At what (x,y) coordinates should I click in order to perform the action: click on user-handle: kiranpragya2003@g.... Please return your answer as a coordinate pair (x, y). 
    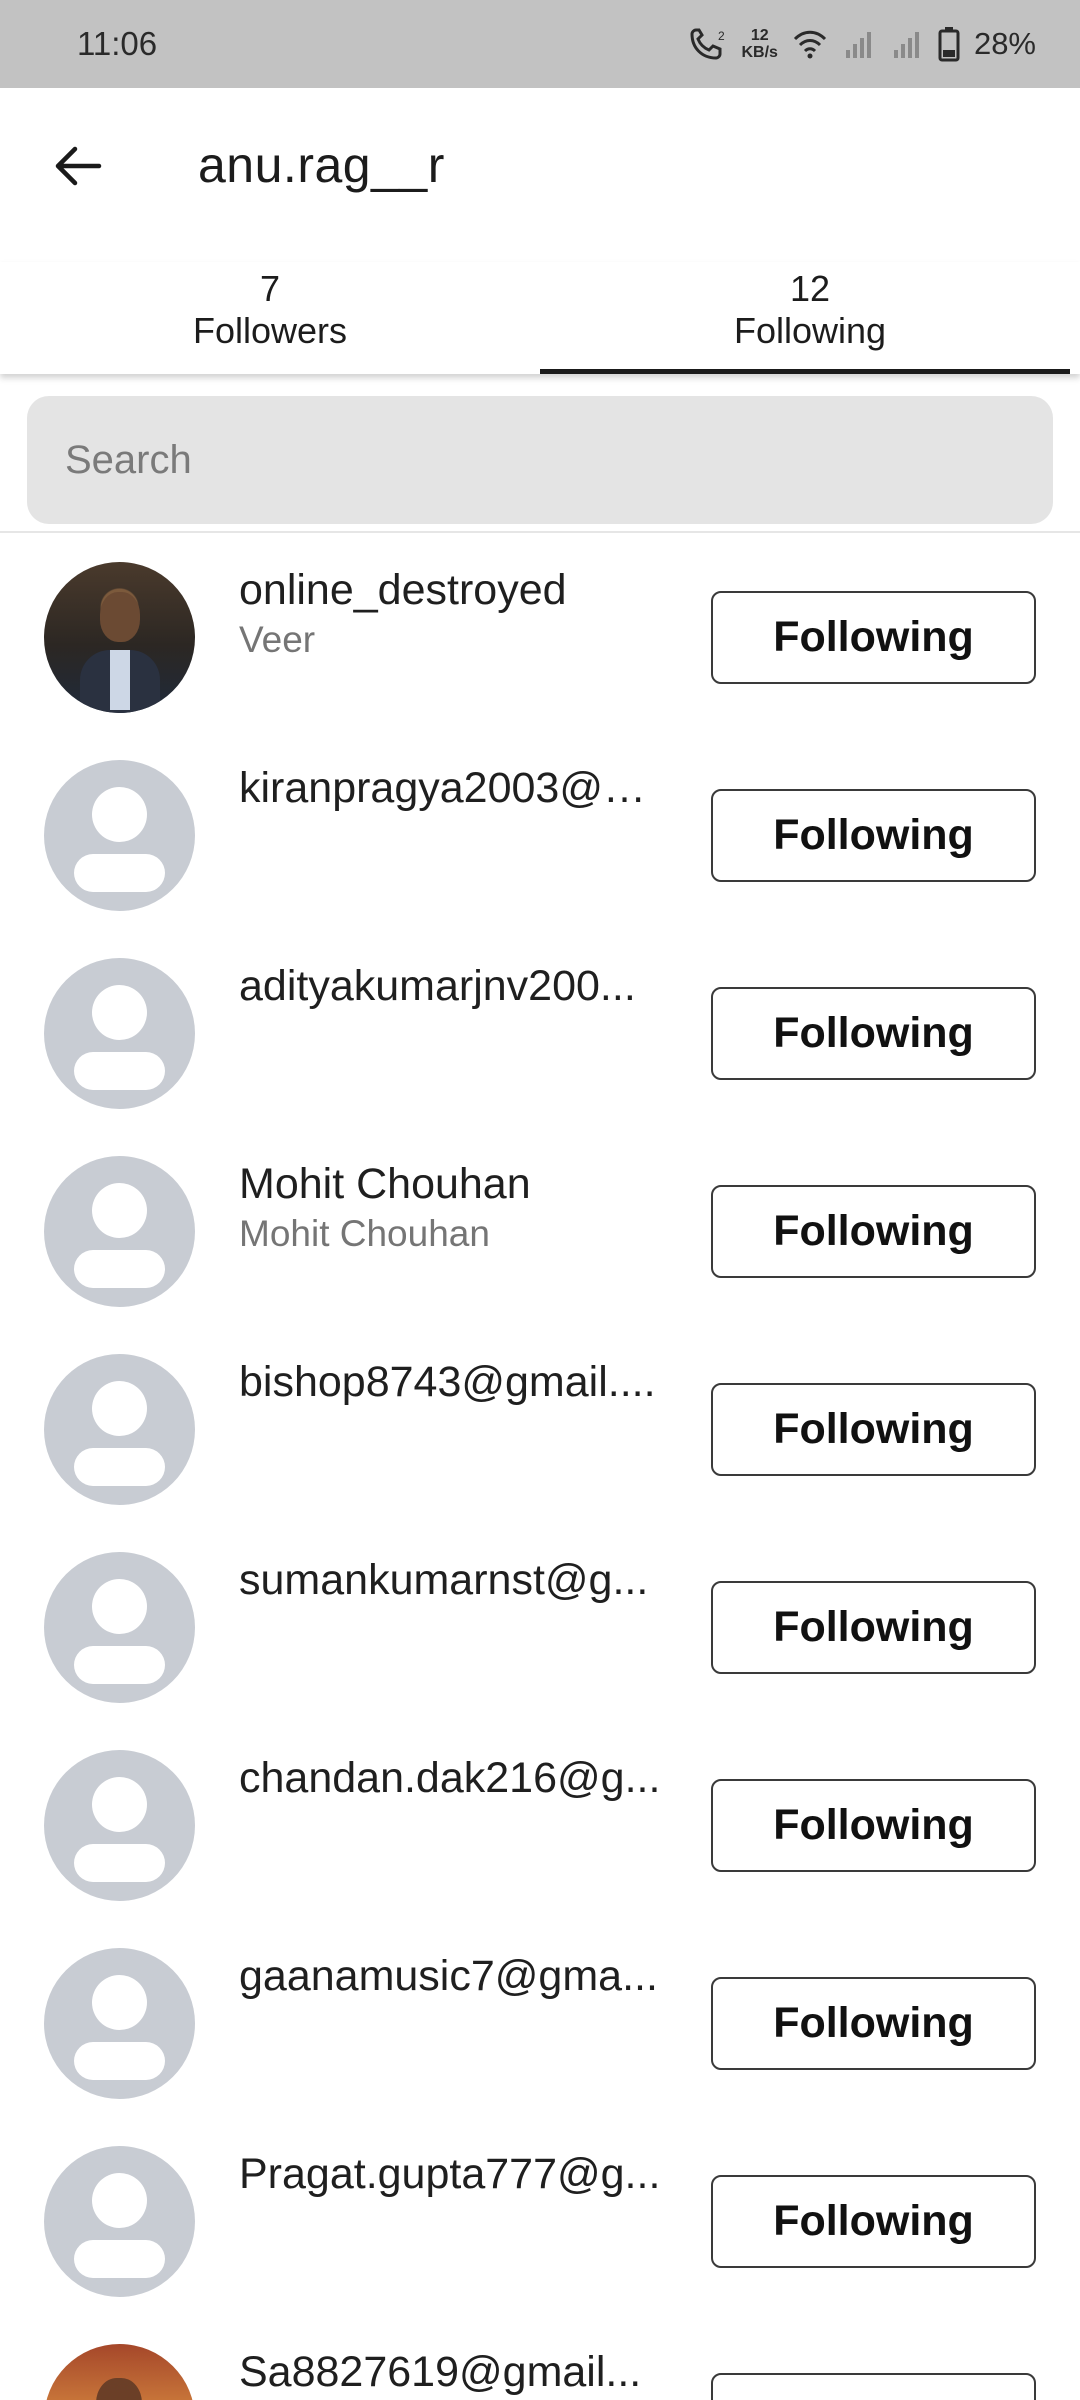
    Looking at the image, I should click on (450, 788).